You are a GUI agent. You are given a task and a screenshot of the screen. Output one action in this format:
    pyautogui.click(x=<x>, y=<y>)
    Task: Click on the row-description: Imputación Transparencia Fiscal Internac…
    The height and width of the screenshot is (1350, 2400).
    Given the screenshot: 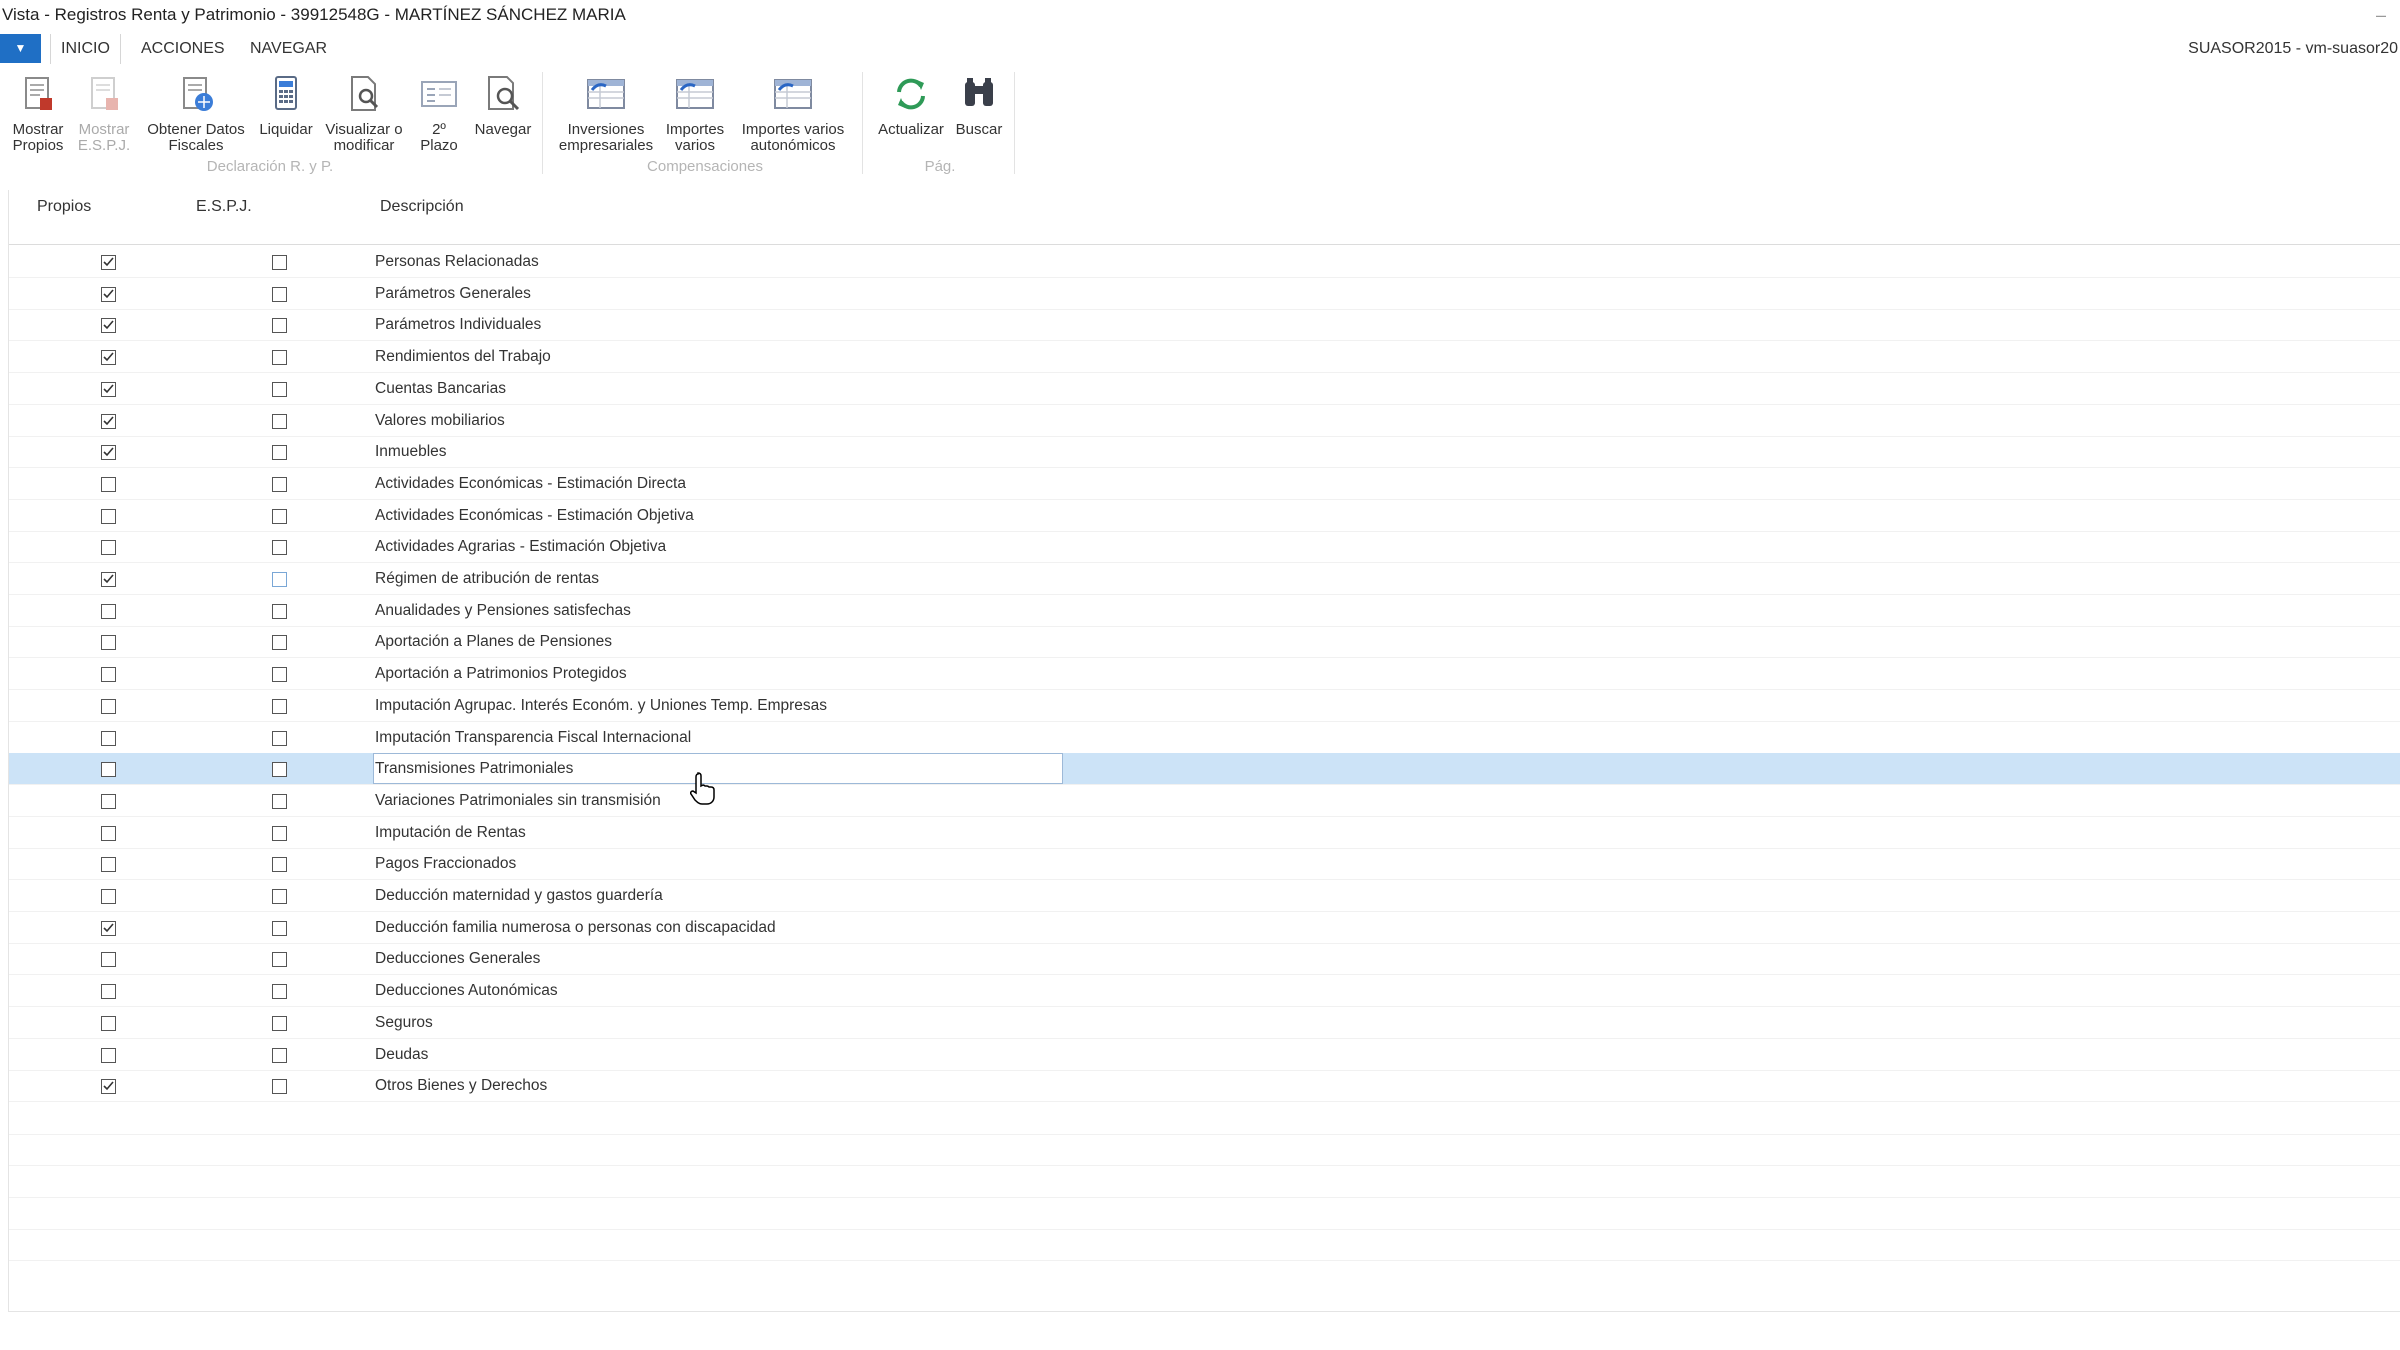 What is the action you would take?
    pyautogui.click(x=533, y=738)
    